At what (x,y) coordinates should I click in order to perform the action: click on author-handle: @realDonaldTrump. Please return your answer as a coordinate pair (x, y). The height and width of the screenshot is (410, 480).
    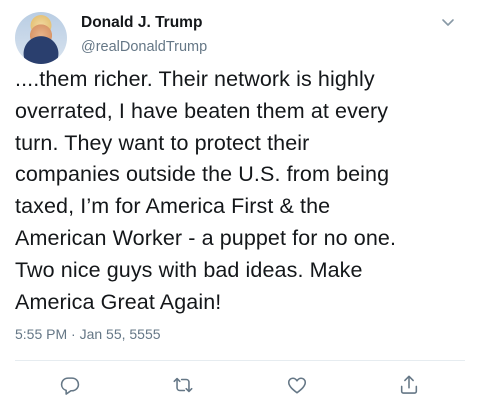
    Looking at the image, I should click on (144, 47).